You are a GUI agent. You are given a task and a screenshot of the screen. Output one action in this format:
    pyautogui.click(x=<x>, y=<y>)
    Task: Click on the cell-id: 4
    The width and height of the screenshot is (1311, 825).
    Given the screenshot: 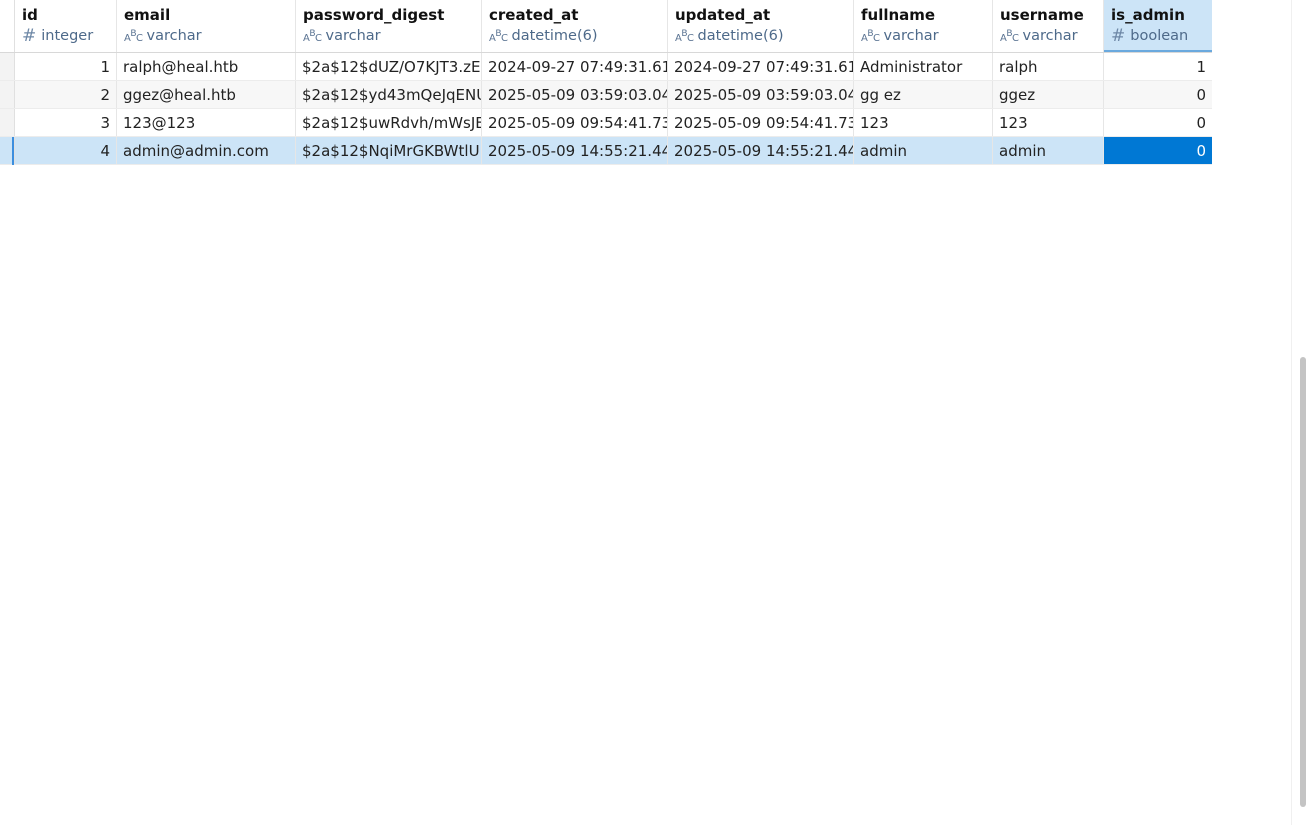 What is the action you would take?
    pyautogui.click(x=66, y=150)
    